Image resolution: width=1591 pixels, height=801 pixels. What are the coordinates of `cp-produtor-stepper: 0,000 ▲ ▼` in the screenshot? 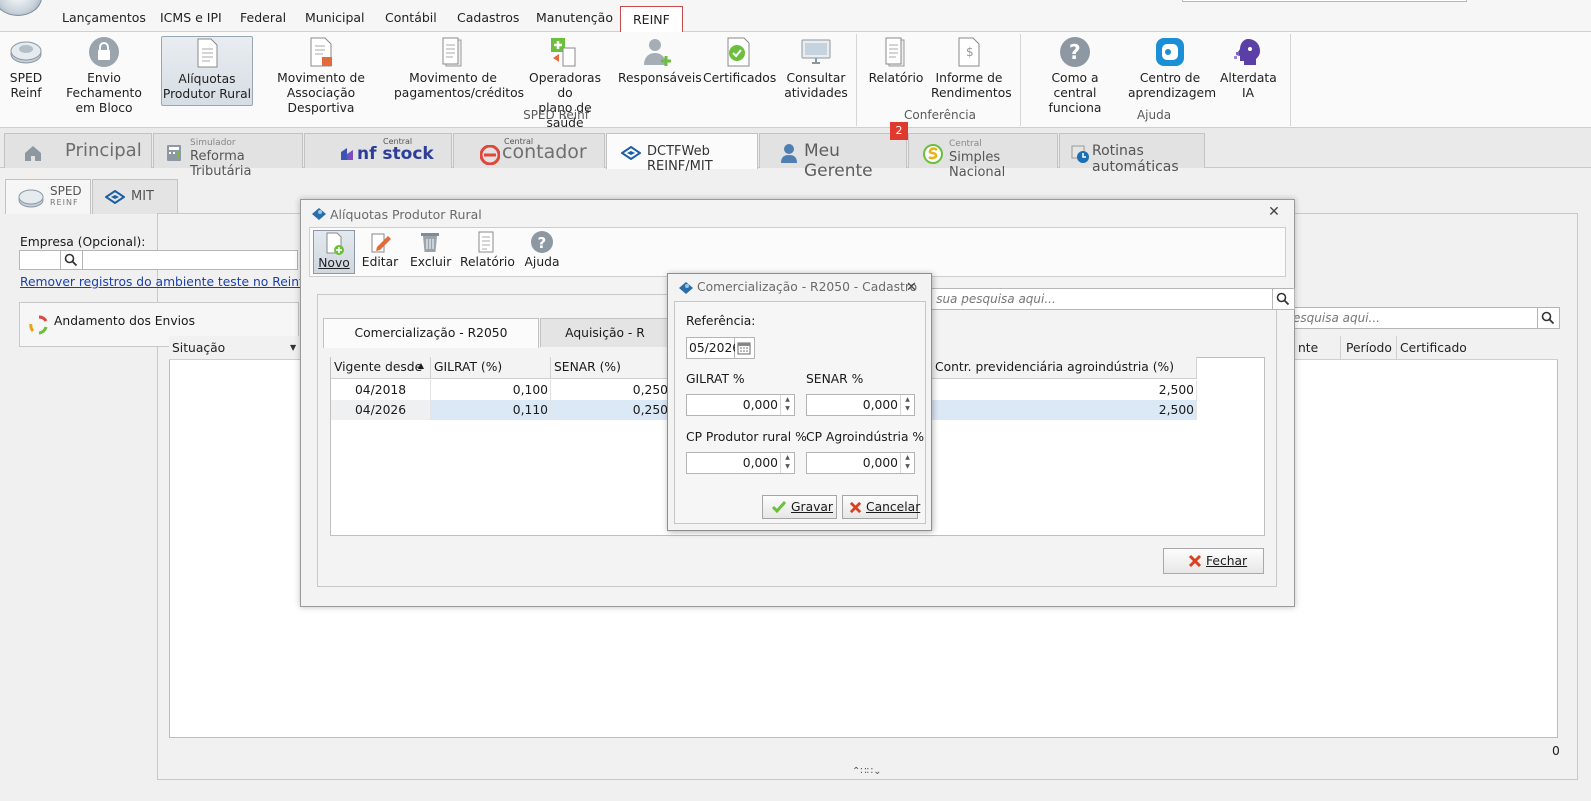 It's located at (740, 463).